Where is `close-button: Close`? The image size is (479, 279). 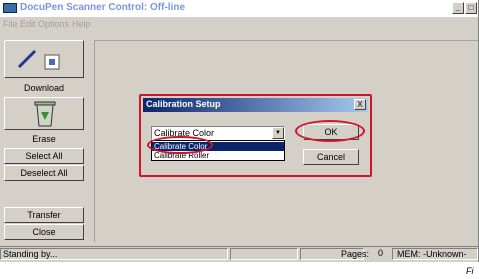 close-button: Close is located at coordinates (44, 232).